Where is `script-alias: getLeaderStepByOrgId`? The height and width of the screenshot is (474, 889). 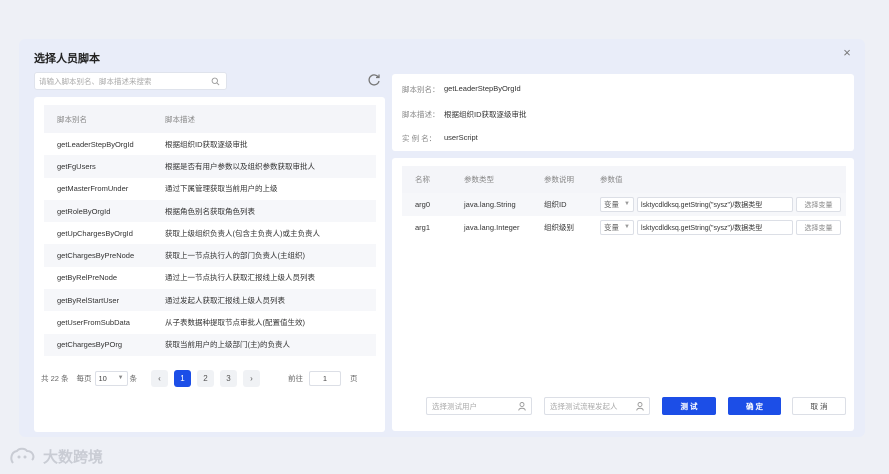 script-alias: getLeaderStepByOrgId is located at coordinates (95, 144).